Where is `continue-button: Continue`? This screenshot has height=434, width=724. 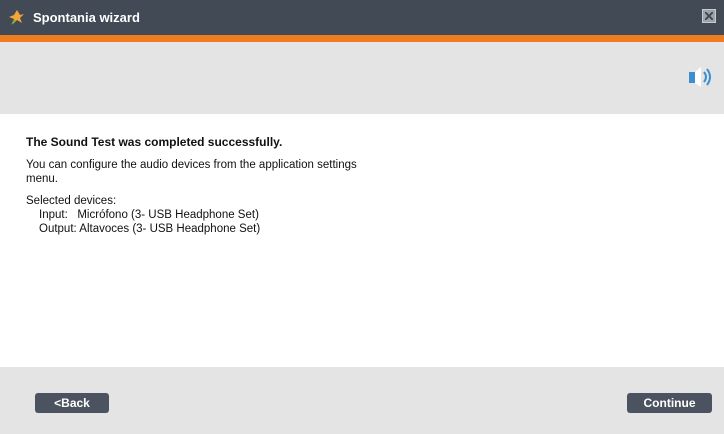 continue-button: Continue is located at coordinates (669, 403).